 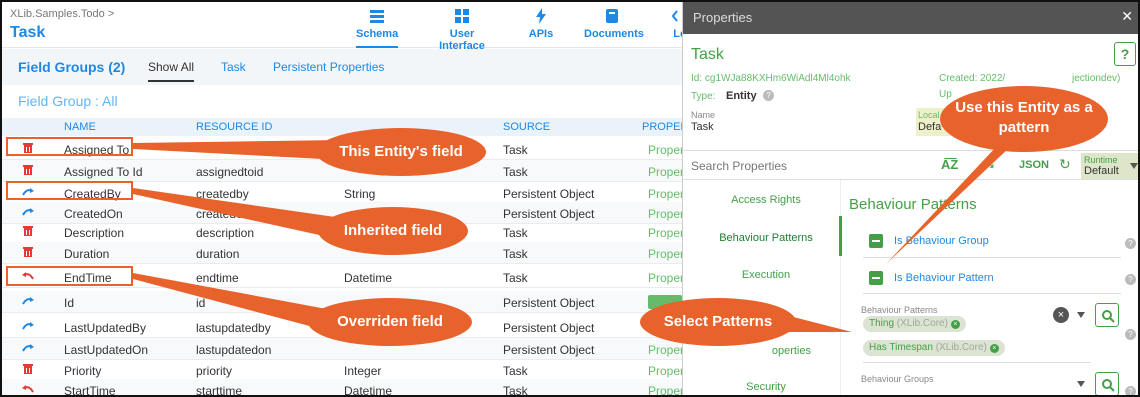 I want to click on nav-documents: Documents, so click(x=614, y=28).